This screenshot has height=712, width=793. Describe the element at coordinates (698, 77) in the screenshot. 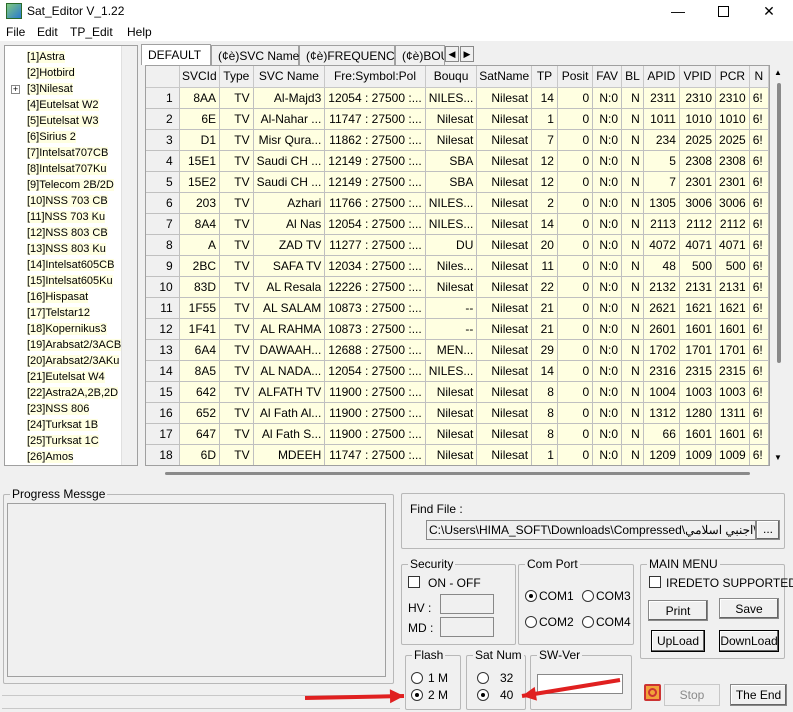

I see `column-header: VPID` at that location.